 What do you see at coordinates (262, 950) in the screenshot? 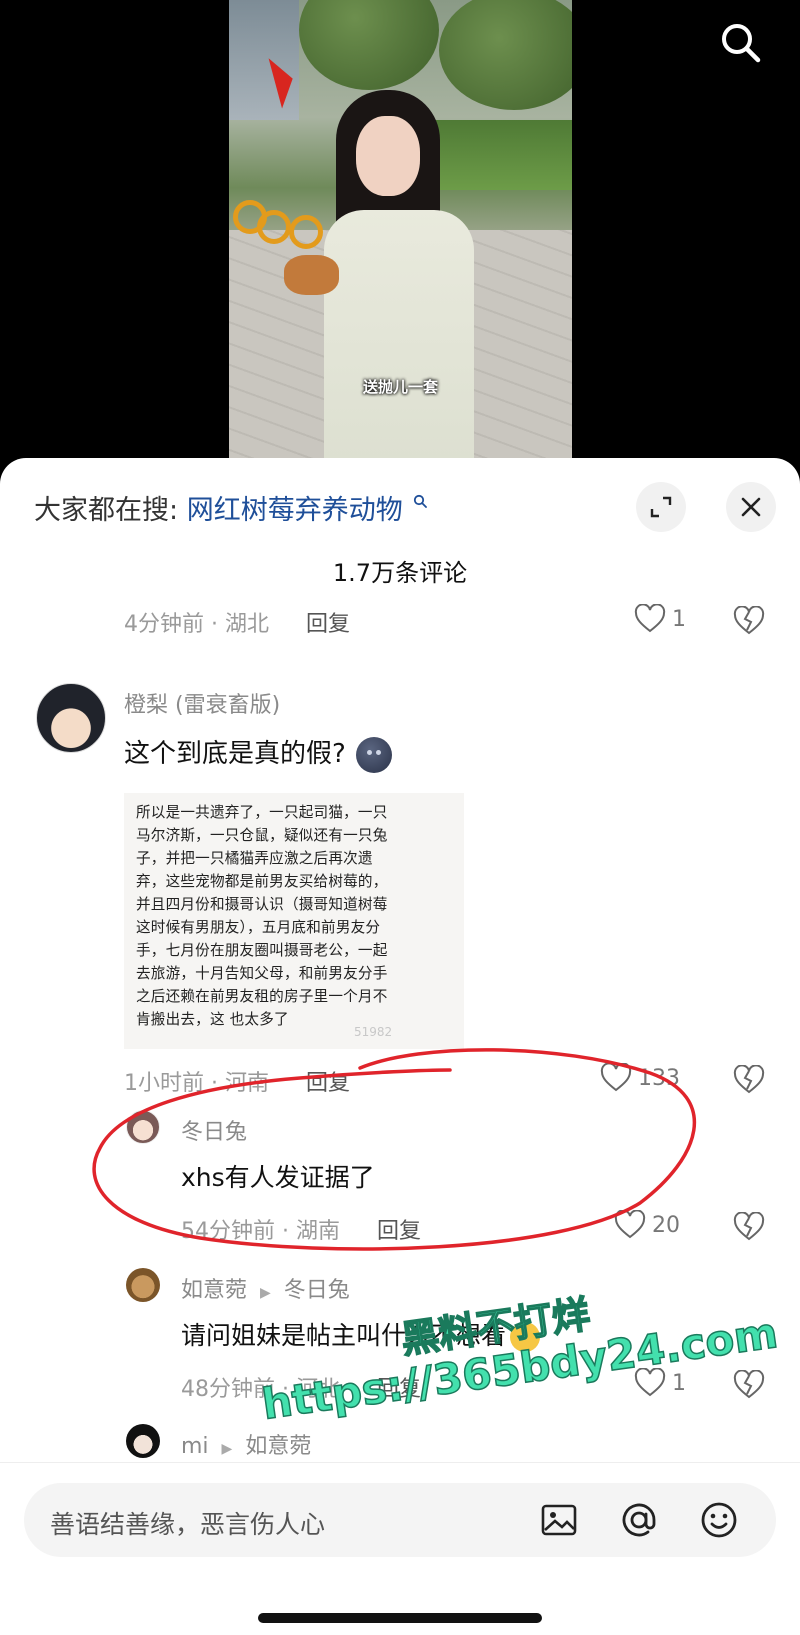
I see `image-text-line: 手，七月份在朋友圈叫摄哥老公，一起` at bounding box center [262, 950].